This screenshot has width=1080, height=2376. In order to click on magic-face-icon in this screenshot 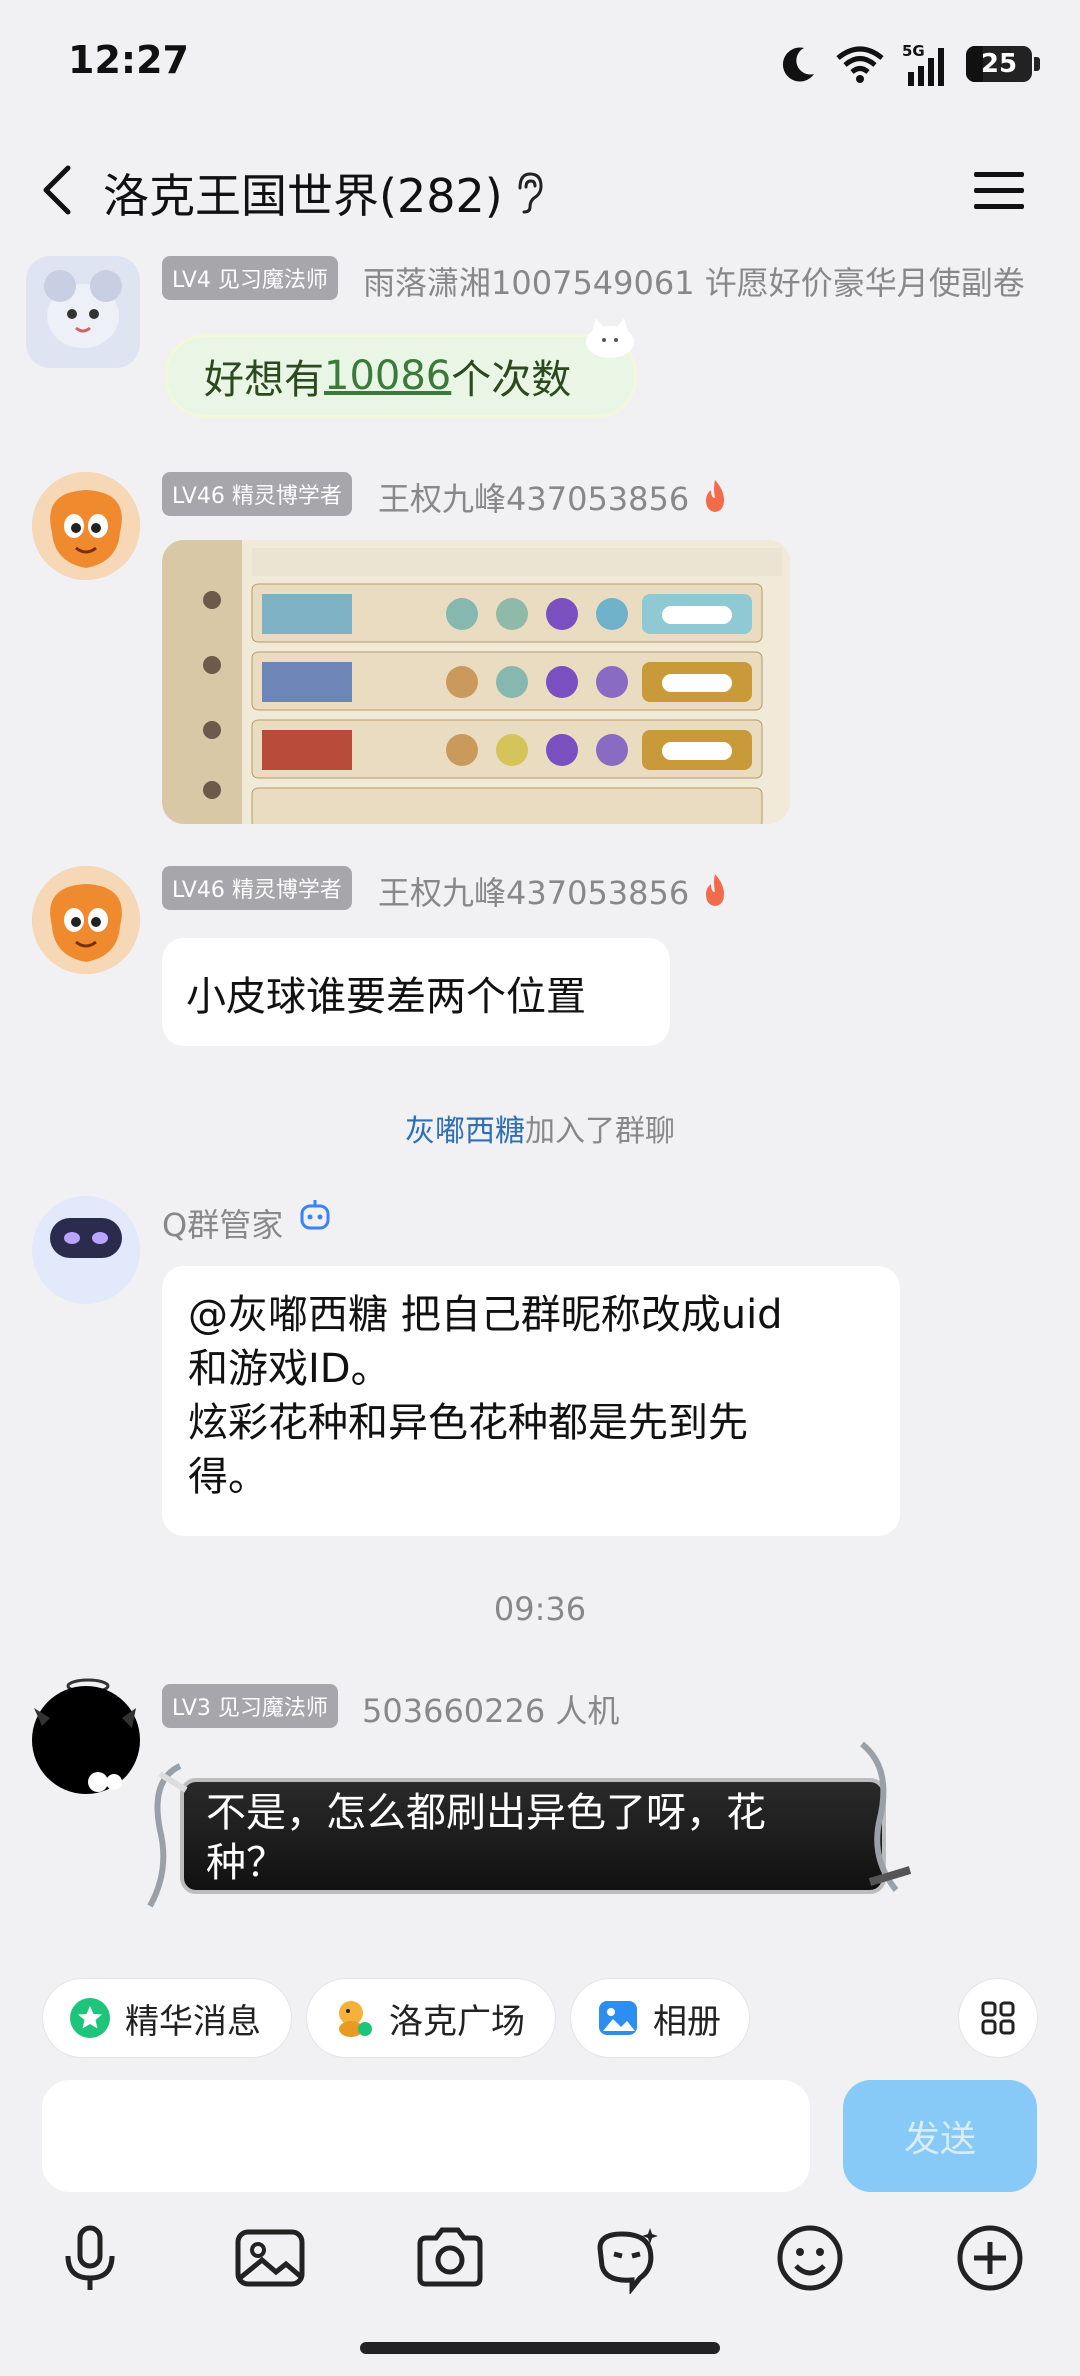, I will do `click(628, 2258)`.